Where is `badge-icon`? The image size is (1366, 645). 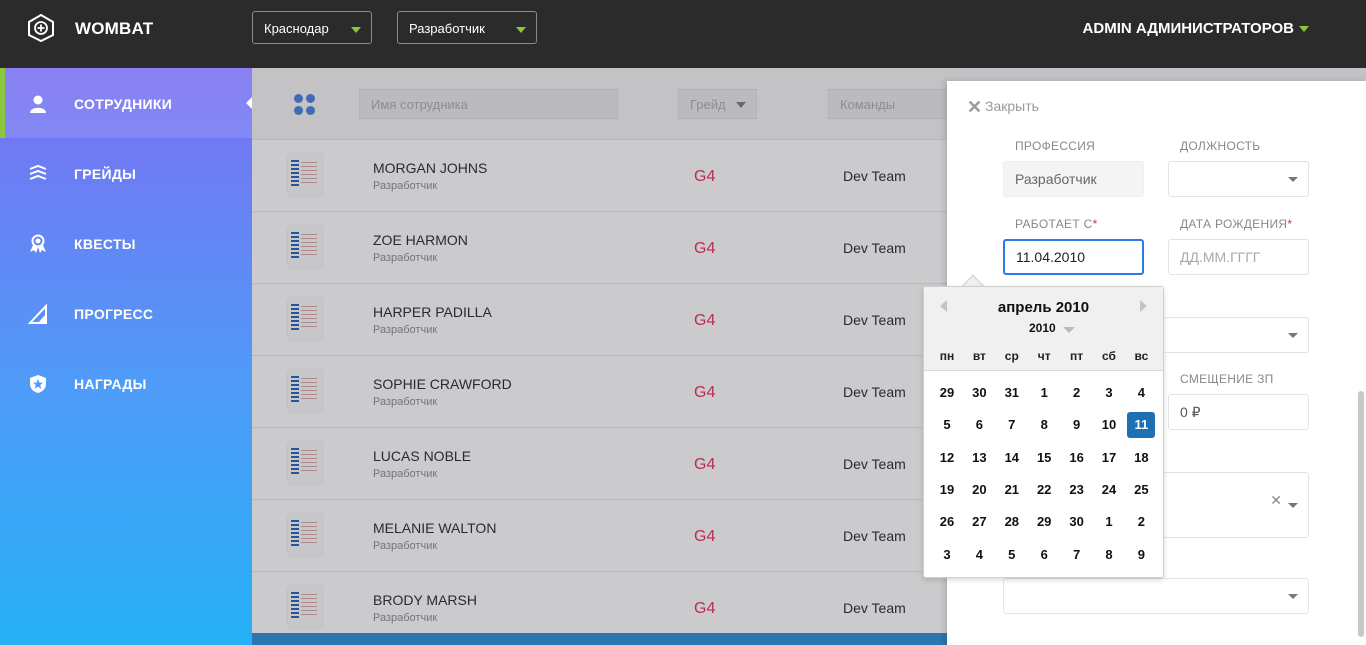
badge-icon is located at coordinates (38, 243).